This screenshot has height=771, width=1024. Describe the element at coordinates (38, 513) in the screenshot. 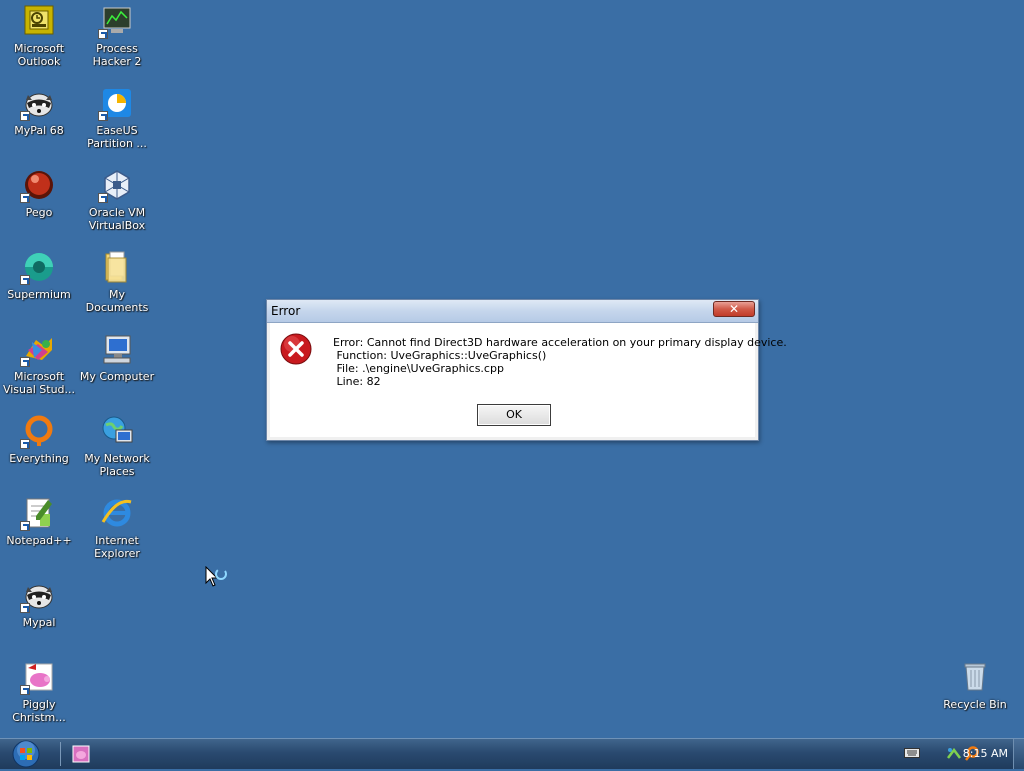

I see `notepad-plus-plus-icon` at that location.